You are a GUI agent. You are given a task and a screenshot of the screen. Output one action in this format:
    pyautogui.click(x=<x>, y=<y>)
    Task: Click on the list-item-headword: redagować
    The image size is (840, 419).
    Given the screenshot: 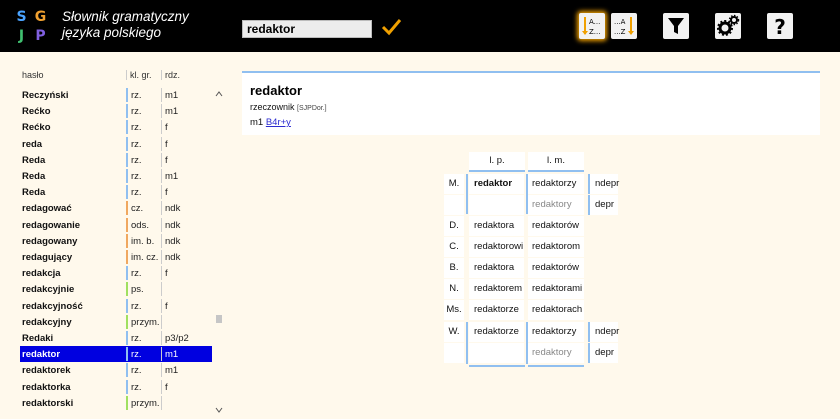 What is the action you would take?
    pyautogui.click(x=47, y=209)
    